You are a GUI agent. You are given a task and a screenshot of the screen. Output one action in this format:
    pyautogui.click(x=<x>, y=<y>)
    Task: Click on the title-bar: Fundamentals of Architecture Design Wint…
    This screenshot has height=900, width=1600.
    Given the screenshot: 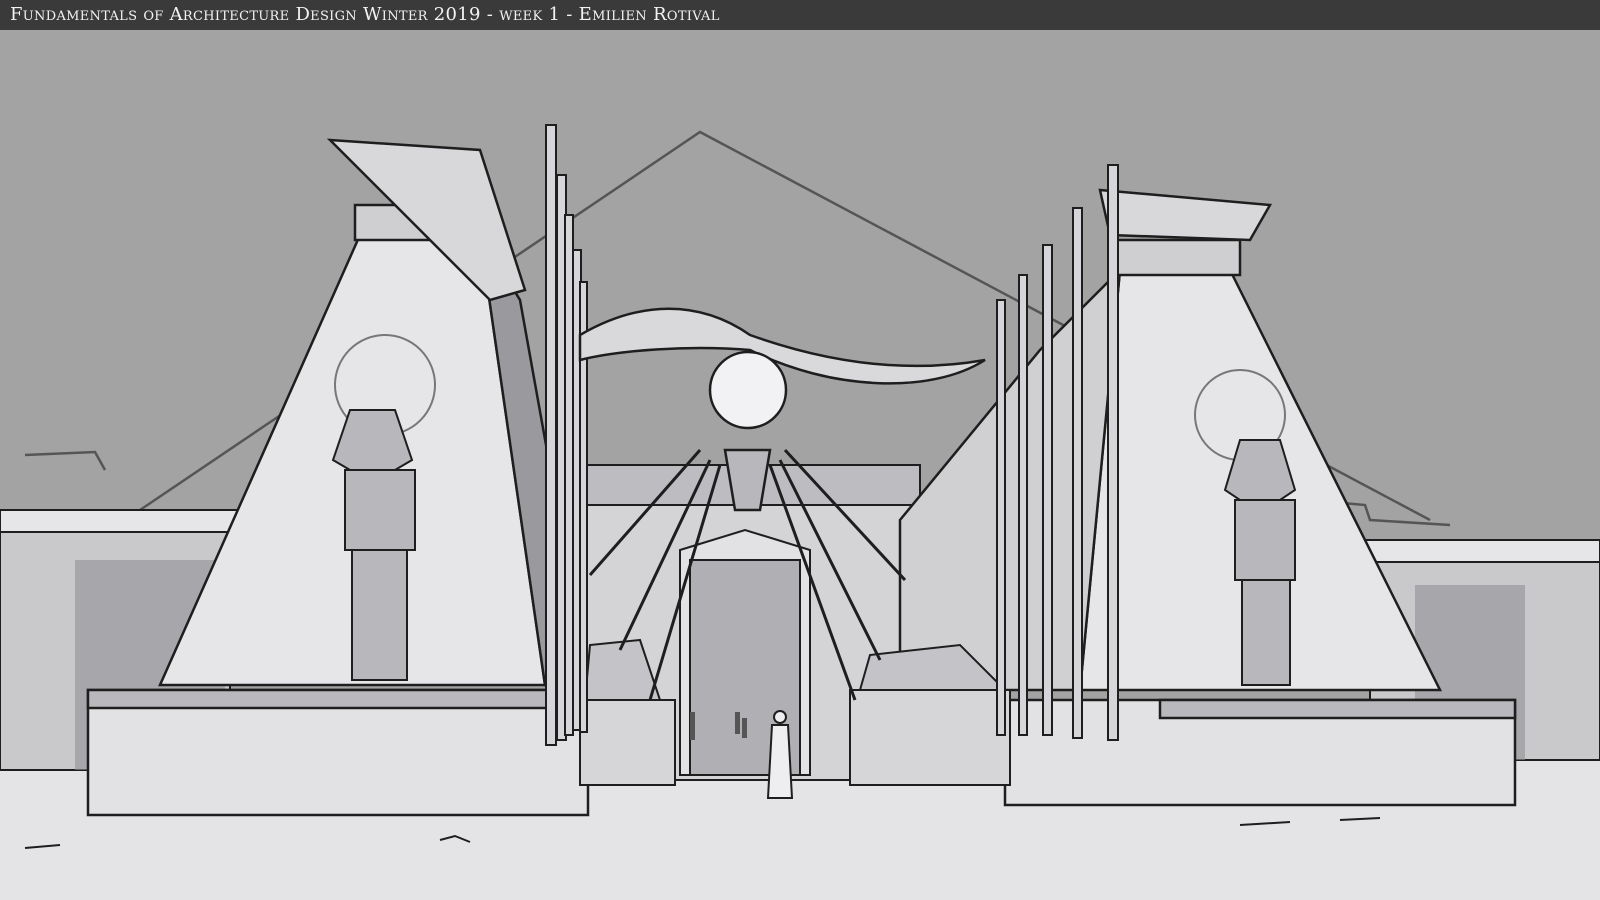 What is the action you would take?
    pyautogui.click(x=800, y=15)
    